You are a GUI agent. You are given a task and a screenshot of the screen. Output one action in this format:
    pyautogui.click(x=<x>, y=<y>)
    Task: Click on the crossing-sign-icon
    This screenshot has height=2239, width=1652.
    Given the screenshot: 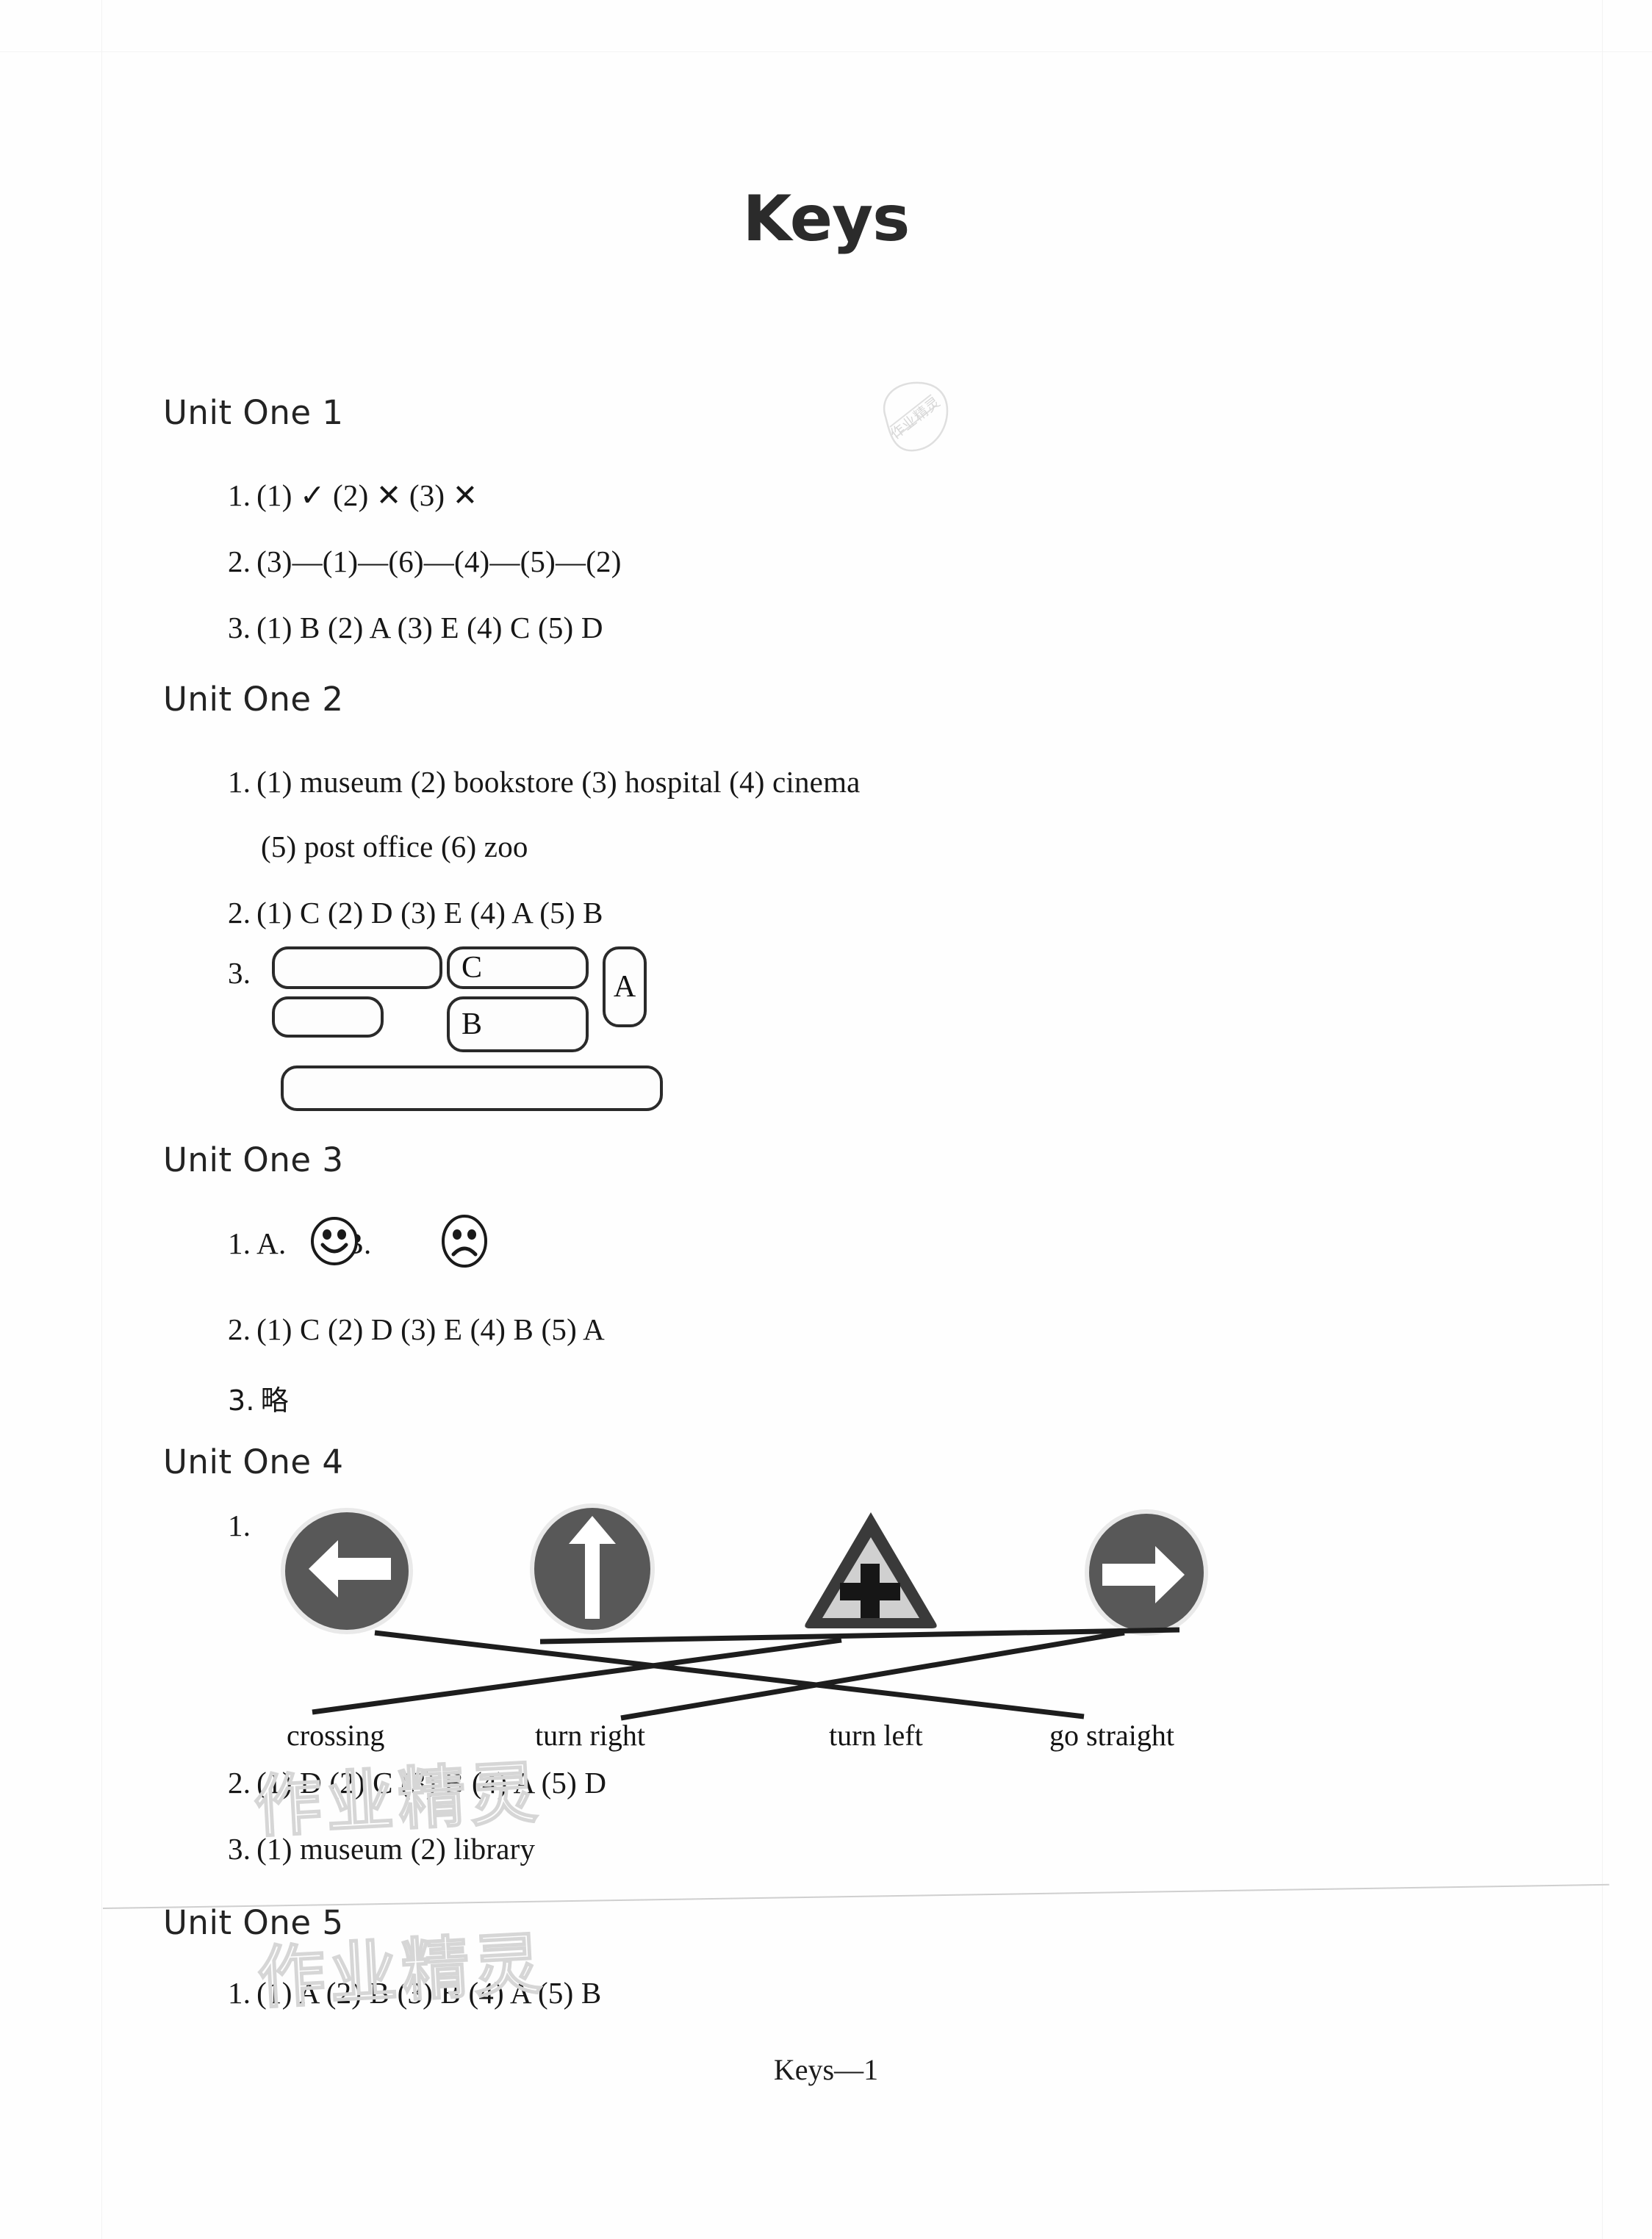 What is the action you would take?
    pyautogui.click(x=870, y=1571)
    